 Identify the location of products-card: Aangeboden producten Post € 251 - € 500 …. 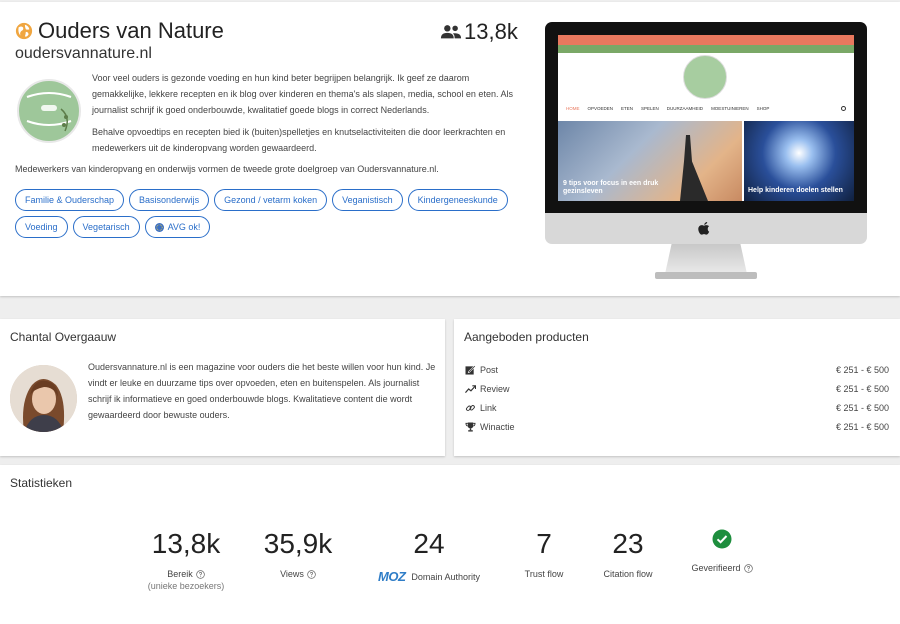
(677, 387).